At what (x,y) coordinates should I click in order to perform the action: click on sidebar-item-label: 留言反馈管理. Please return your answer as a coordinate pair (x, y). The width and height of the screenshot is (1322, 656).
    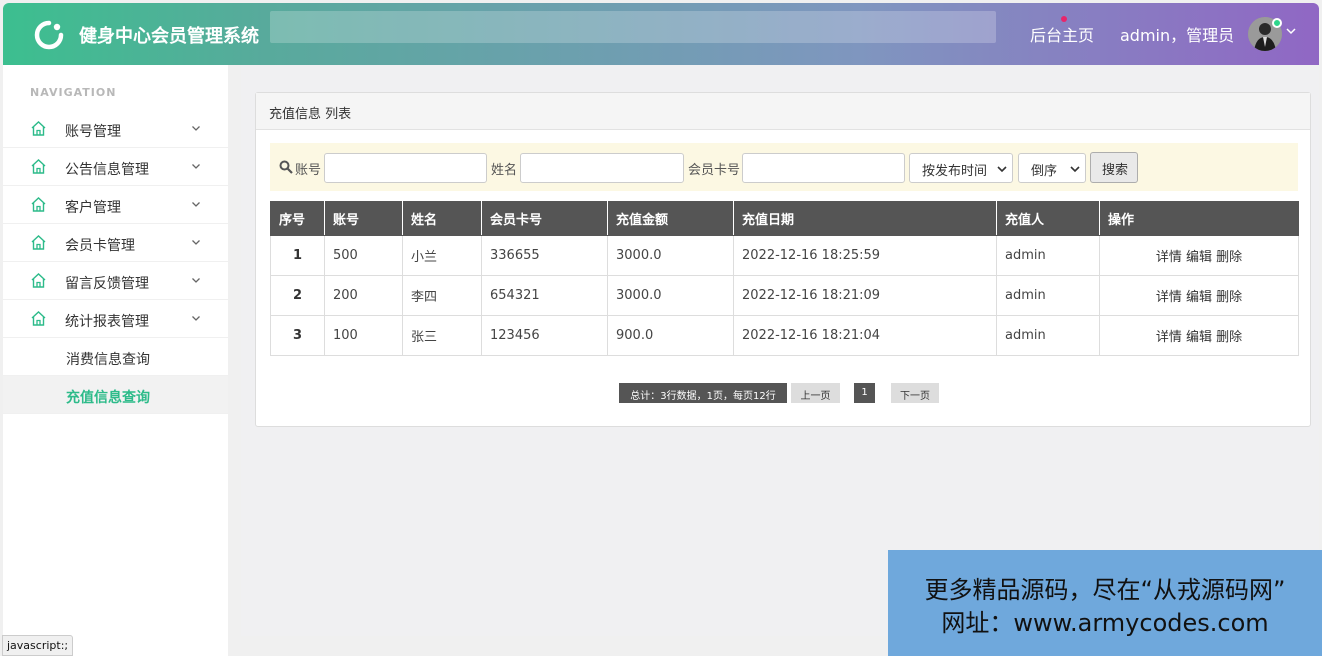
    Looking at the image, I should click on (107, 284).